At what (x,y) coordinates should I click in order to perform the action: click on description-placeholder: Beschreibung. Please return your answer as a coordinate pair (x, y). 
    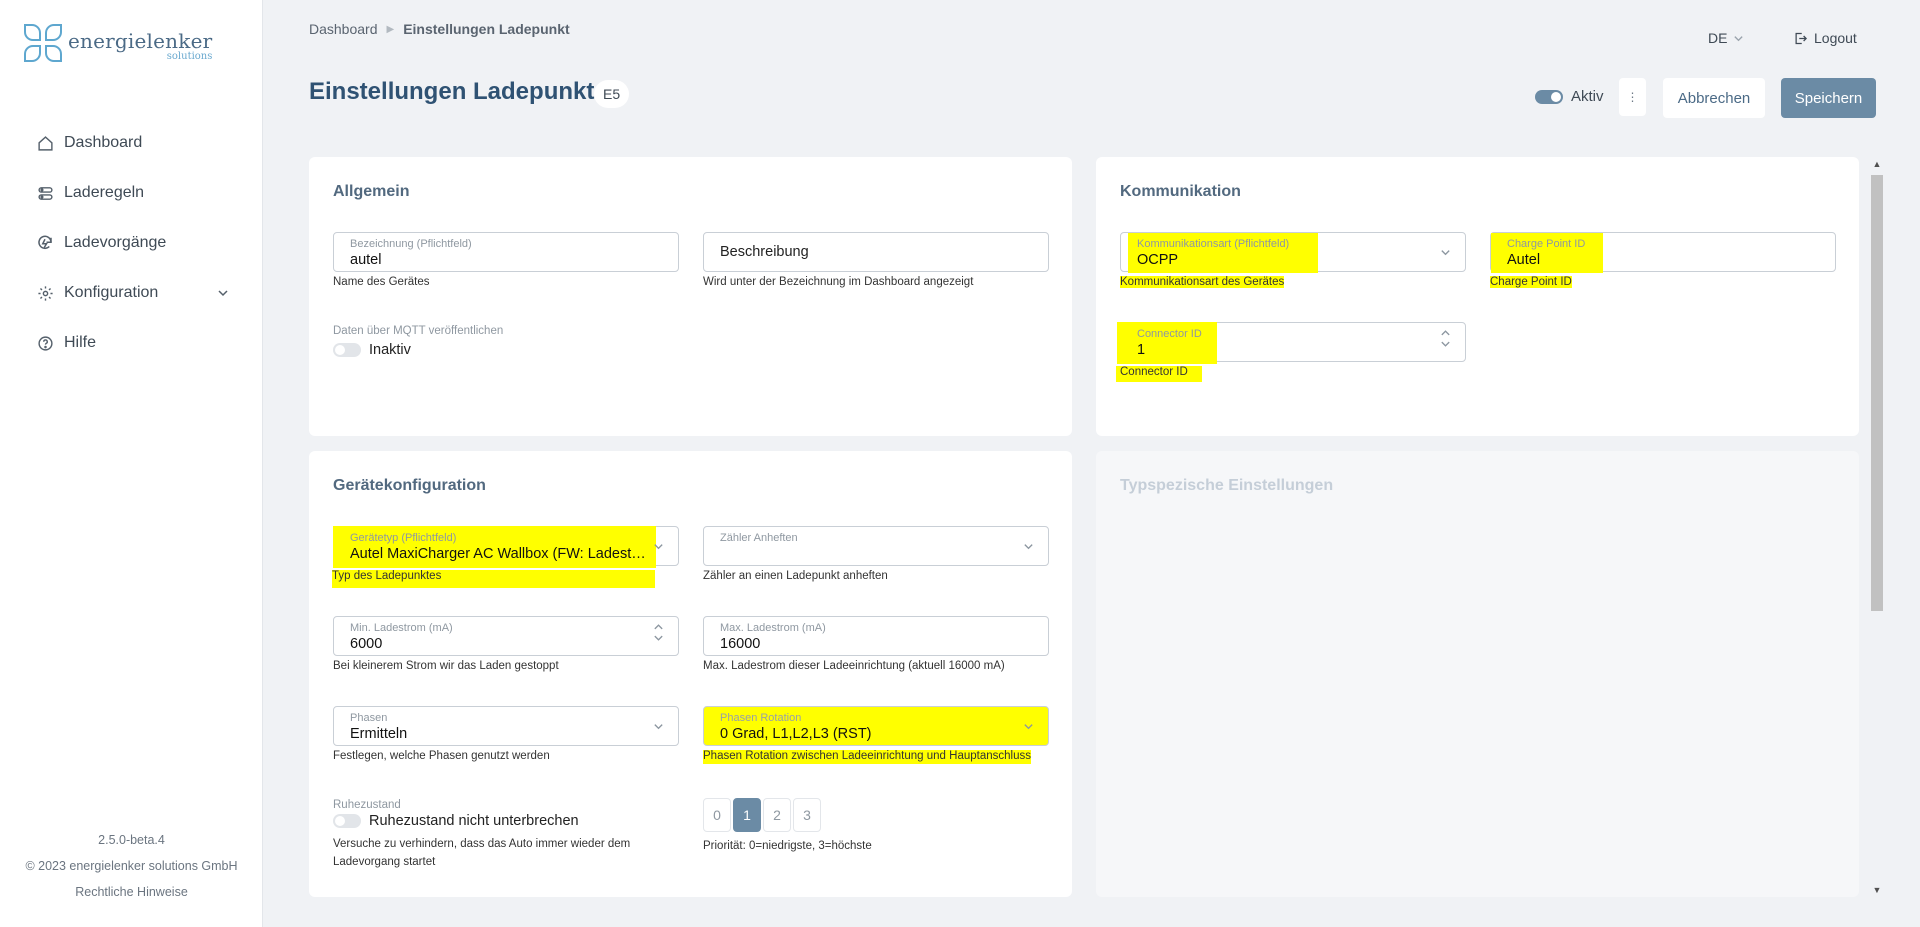
    Looking at the image, I should click on (764, 252).